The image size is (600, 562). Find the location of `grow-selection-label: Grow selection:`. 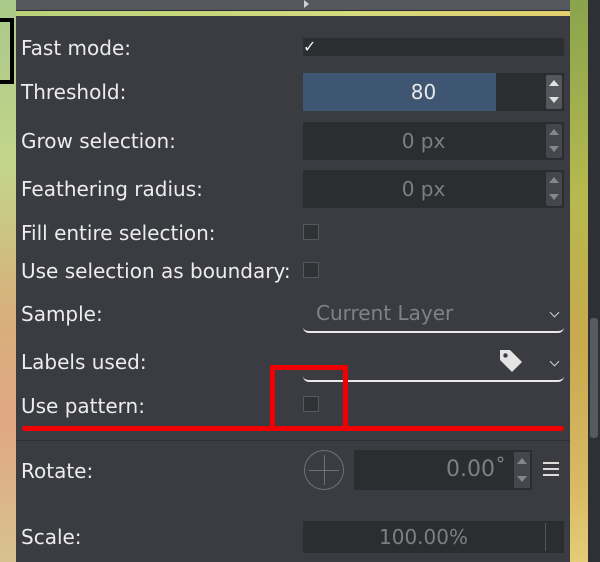

grow-selection-label: Grow selection: is located at coordinates (98, 141).